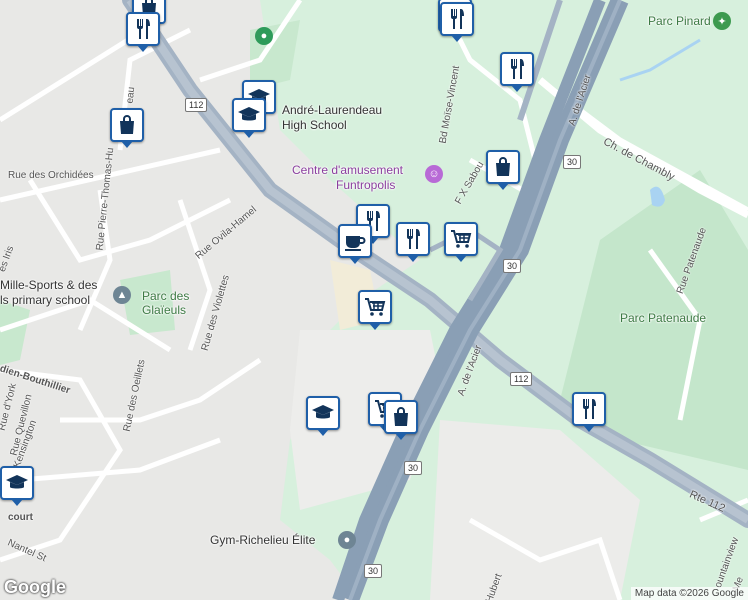 This screenshot has width=748, height=600. Describe the element at coordinates (49, 285) in the screenshot. I see `place-label-mille-sports-line1: Mille-Sports & des` at that location.